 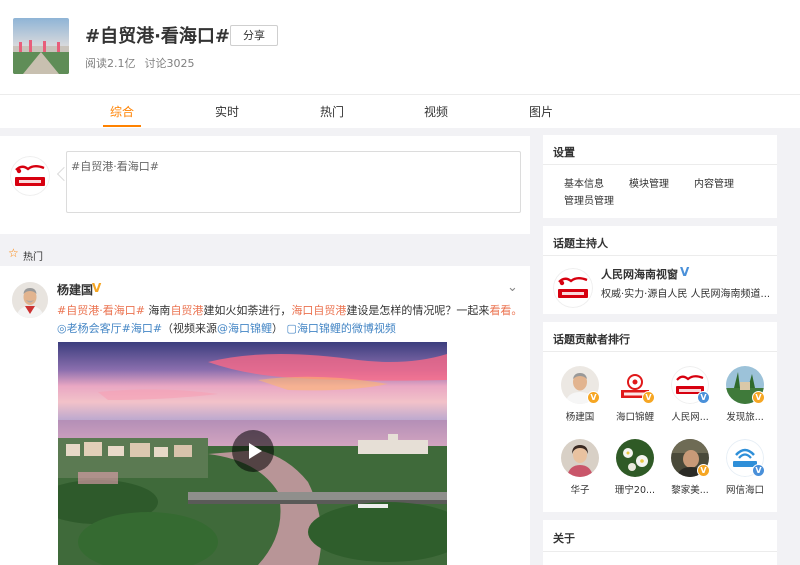 What do you see at coordinates (94, 328) in the screenshot?
I see `location-link: 老杨会客厅` at bounding box center [94, 328].